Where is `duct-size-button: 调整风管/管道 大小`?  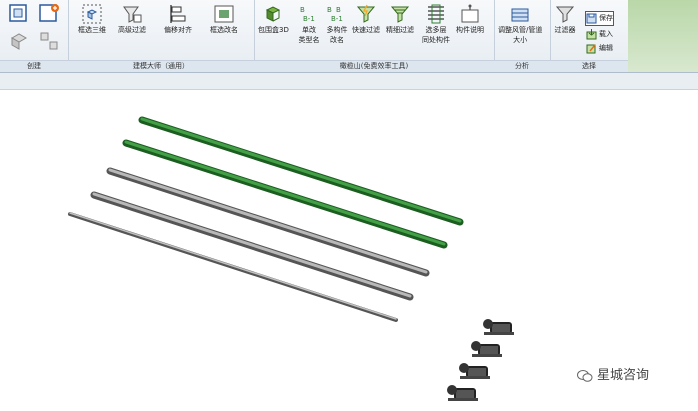 duct-size-button: 调整风管/管道 大小 is located at coordinates (520, 24).